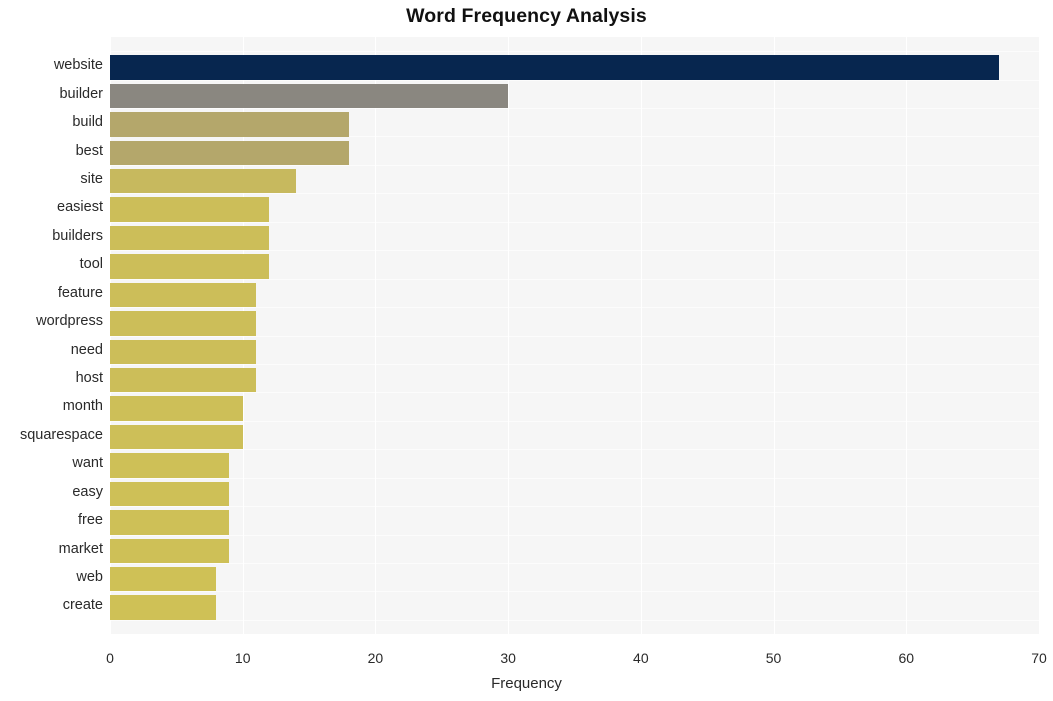  Describe the element at coordinates (110, 658) in the screenshot. I see `x-axis-tick-label: 0` at that location.